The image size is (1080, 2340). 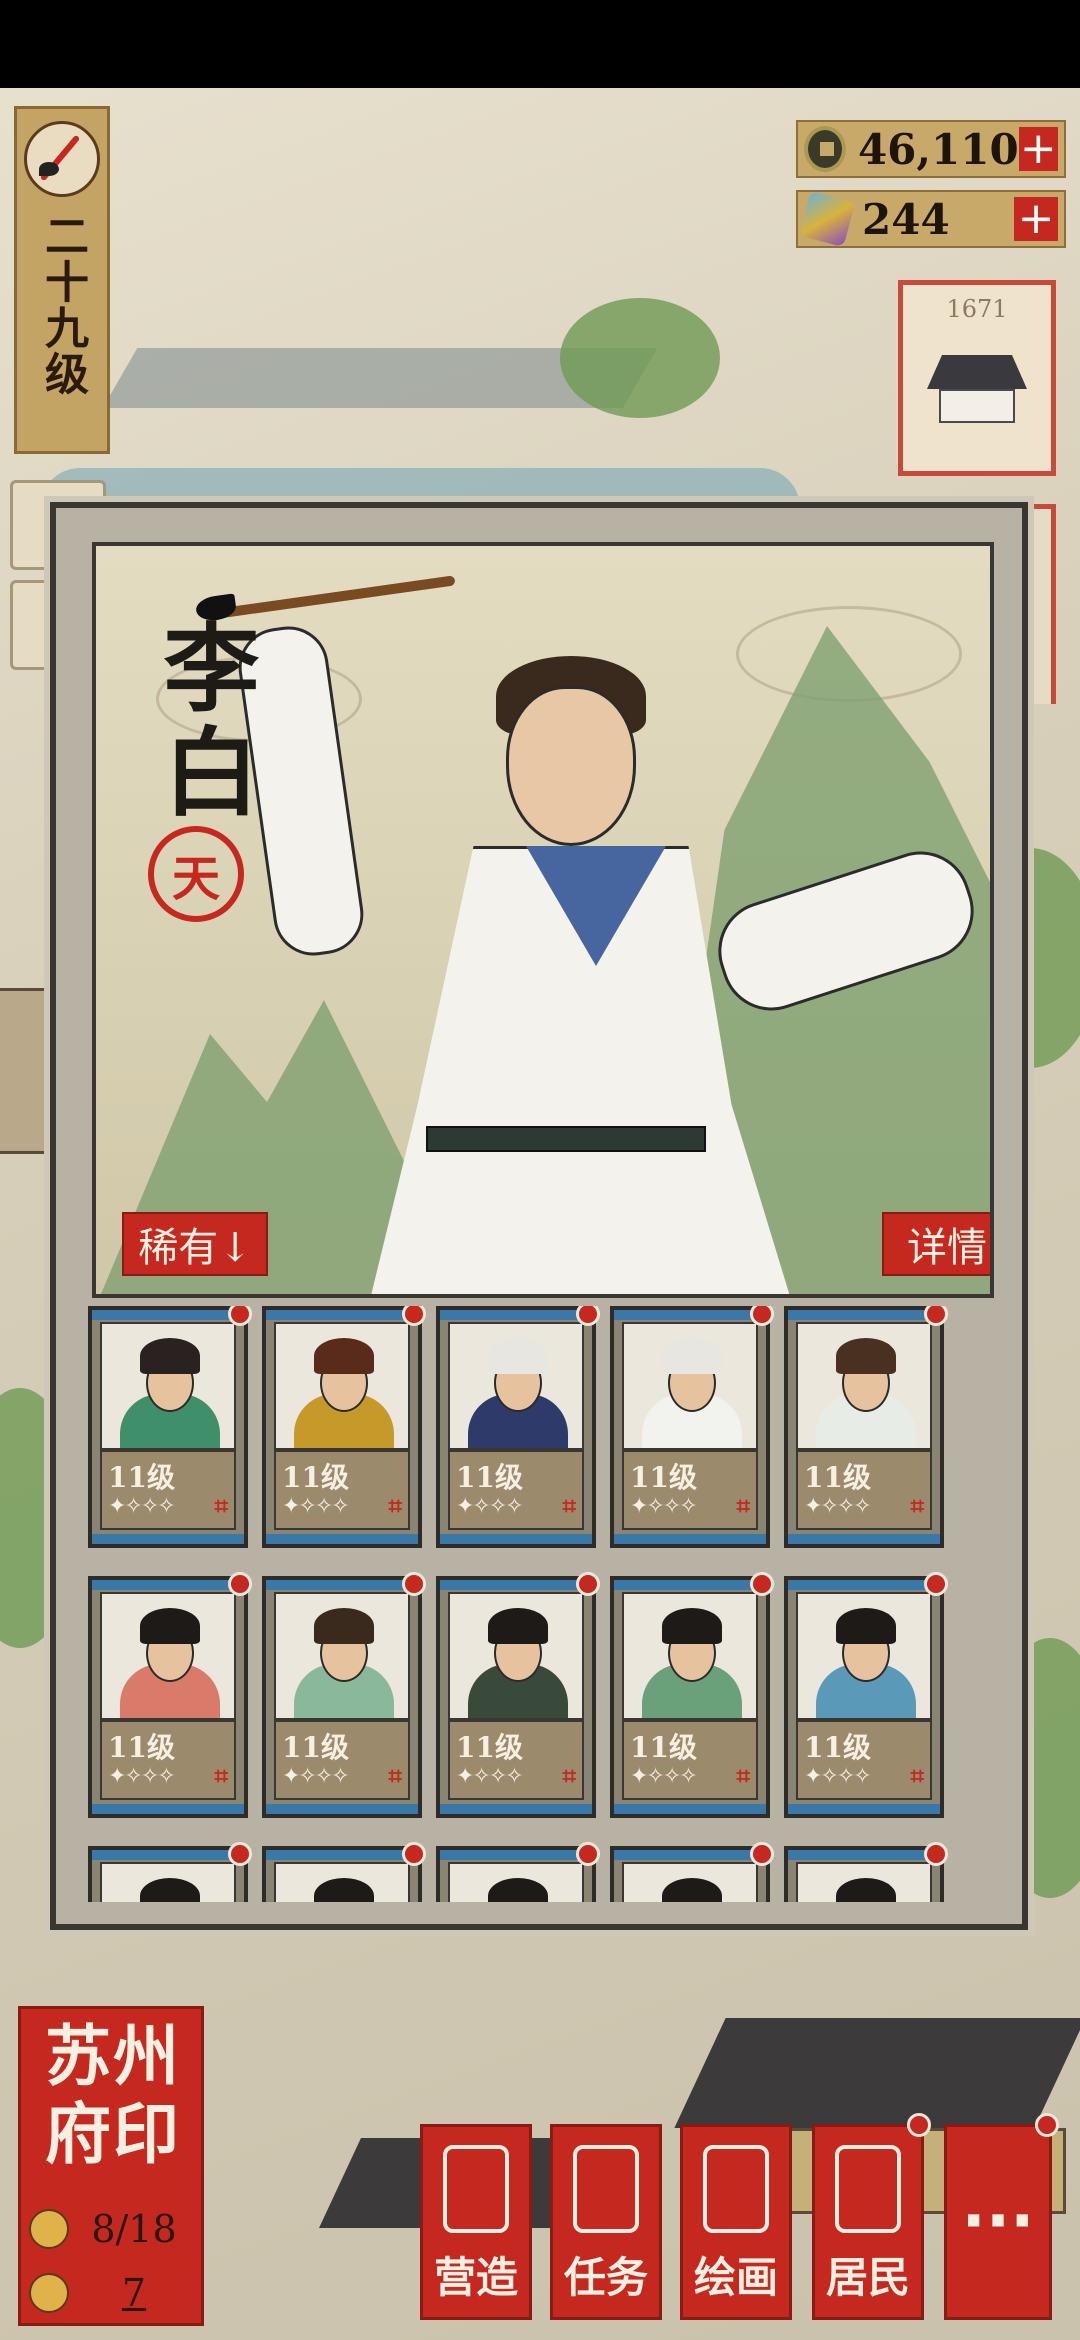 What do you see at coordinates (1001, 2216) in the screenshot?
I see `more-button: ···` at bounding box center [1001, 2216].